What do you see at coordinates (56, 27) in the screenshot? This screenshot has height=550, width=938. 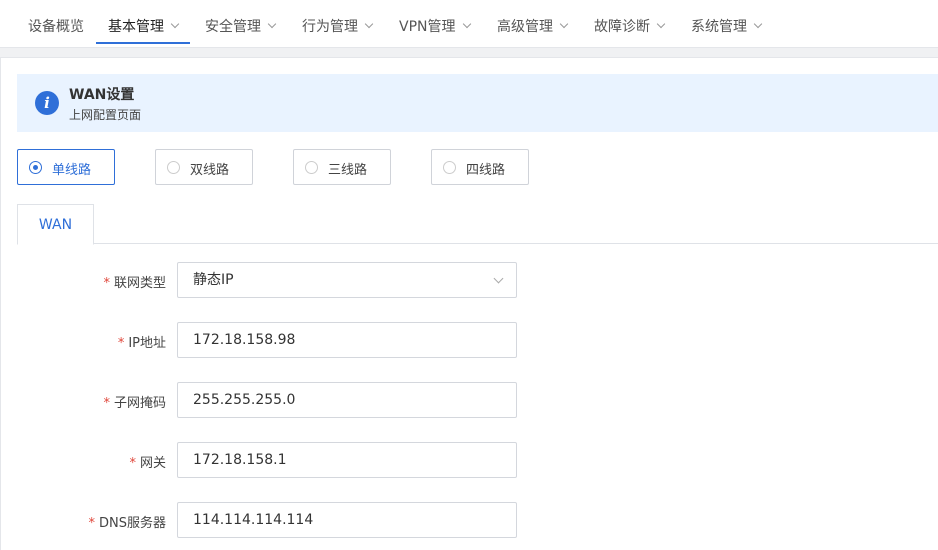 I see `nav-item-label: 设备概览` at bounding box center [56, 27].